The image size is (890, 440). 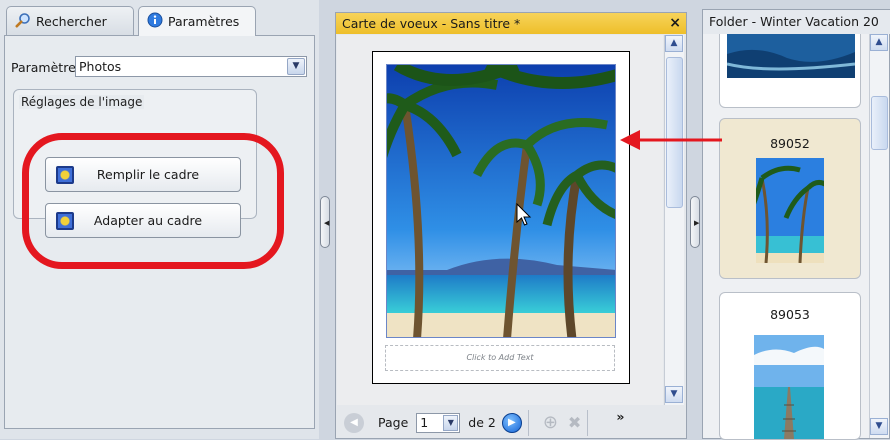 I want to click on more-options-icon: », so click(x=620, y=416).